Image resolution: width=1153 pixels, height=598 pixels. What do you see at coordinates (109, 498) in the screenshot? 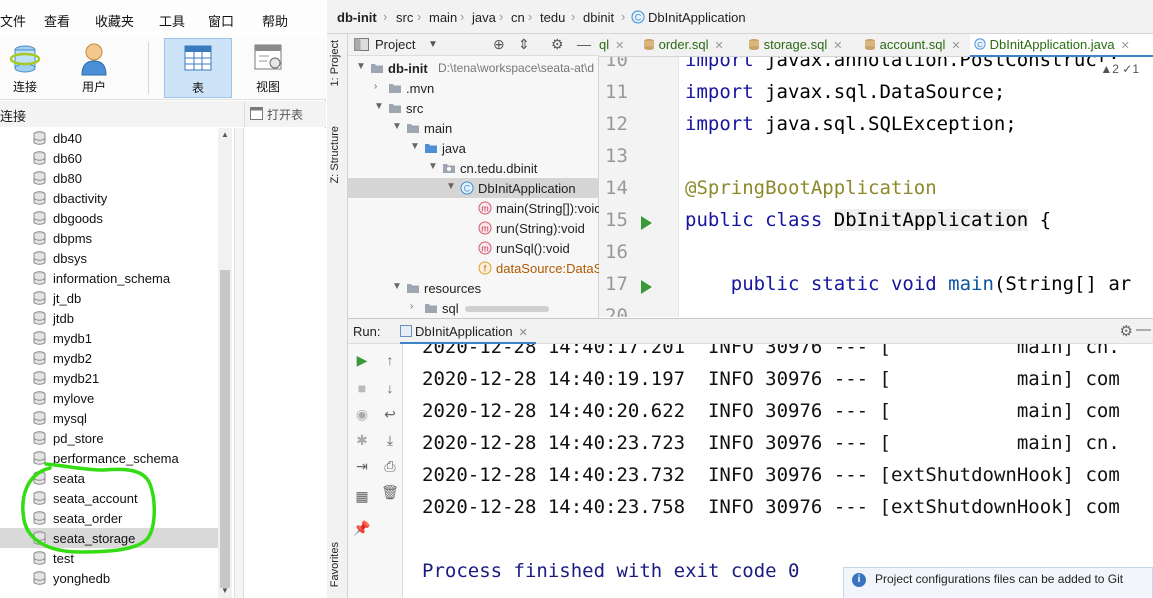
I see `database-item: seata_account` at bounding box center [109, 498].